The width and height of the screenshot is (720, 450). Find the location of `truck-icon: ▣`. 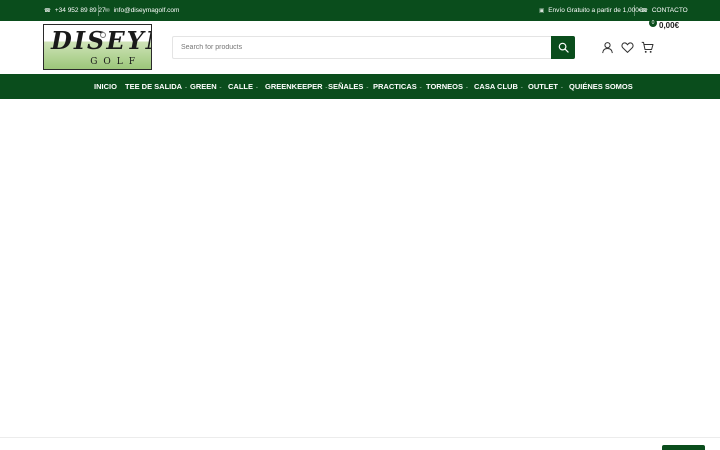

truck-icon: ▣ is located at coordinates (542, 10).